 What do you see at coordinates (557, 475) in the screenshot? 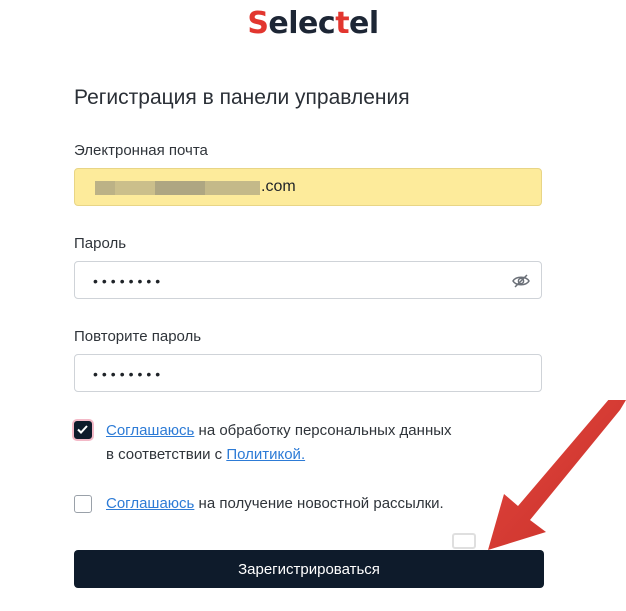
I see `red-arrow-annotation` at bounding box center [557, 475].